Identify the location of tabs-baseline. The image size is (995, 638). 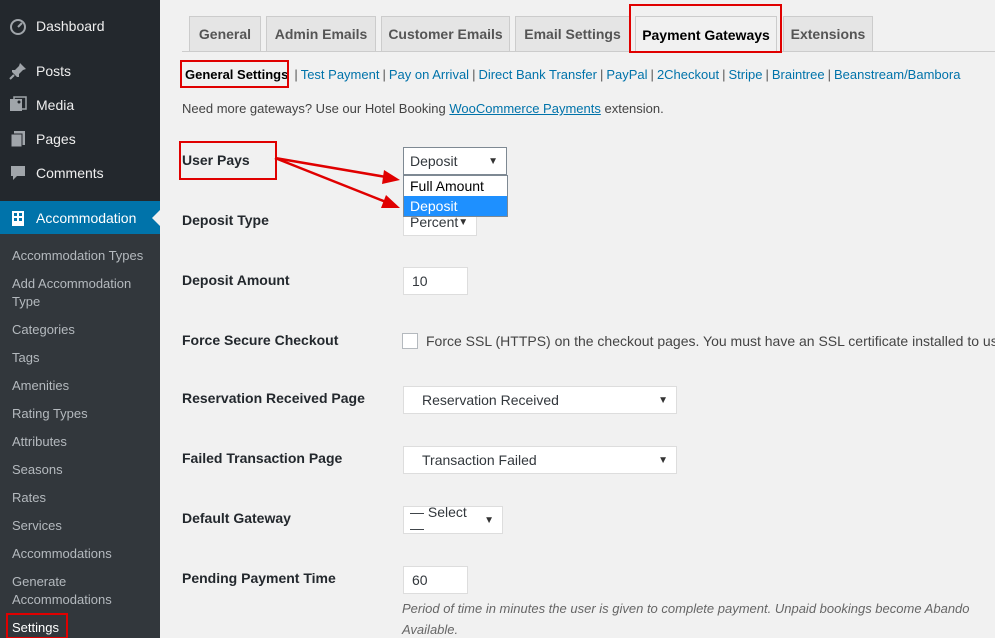
(588, 51).